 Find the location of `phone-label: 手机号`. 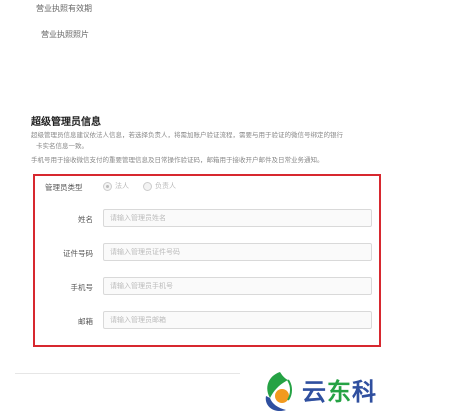

phone-label: 手机号 is located at coordinates (82, 287).